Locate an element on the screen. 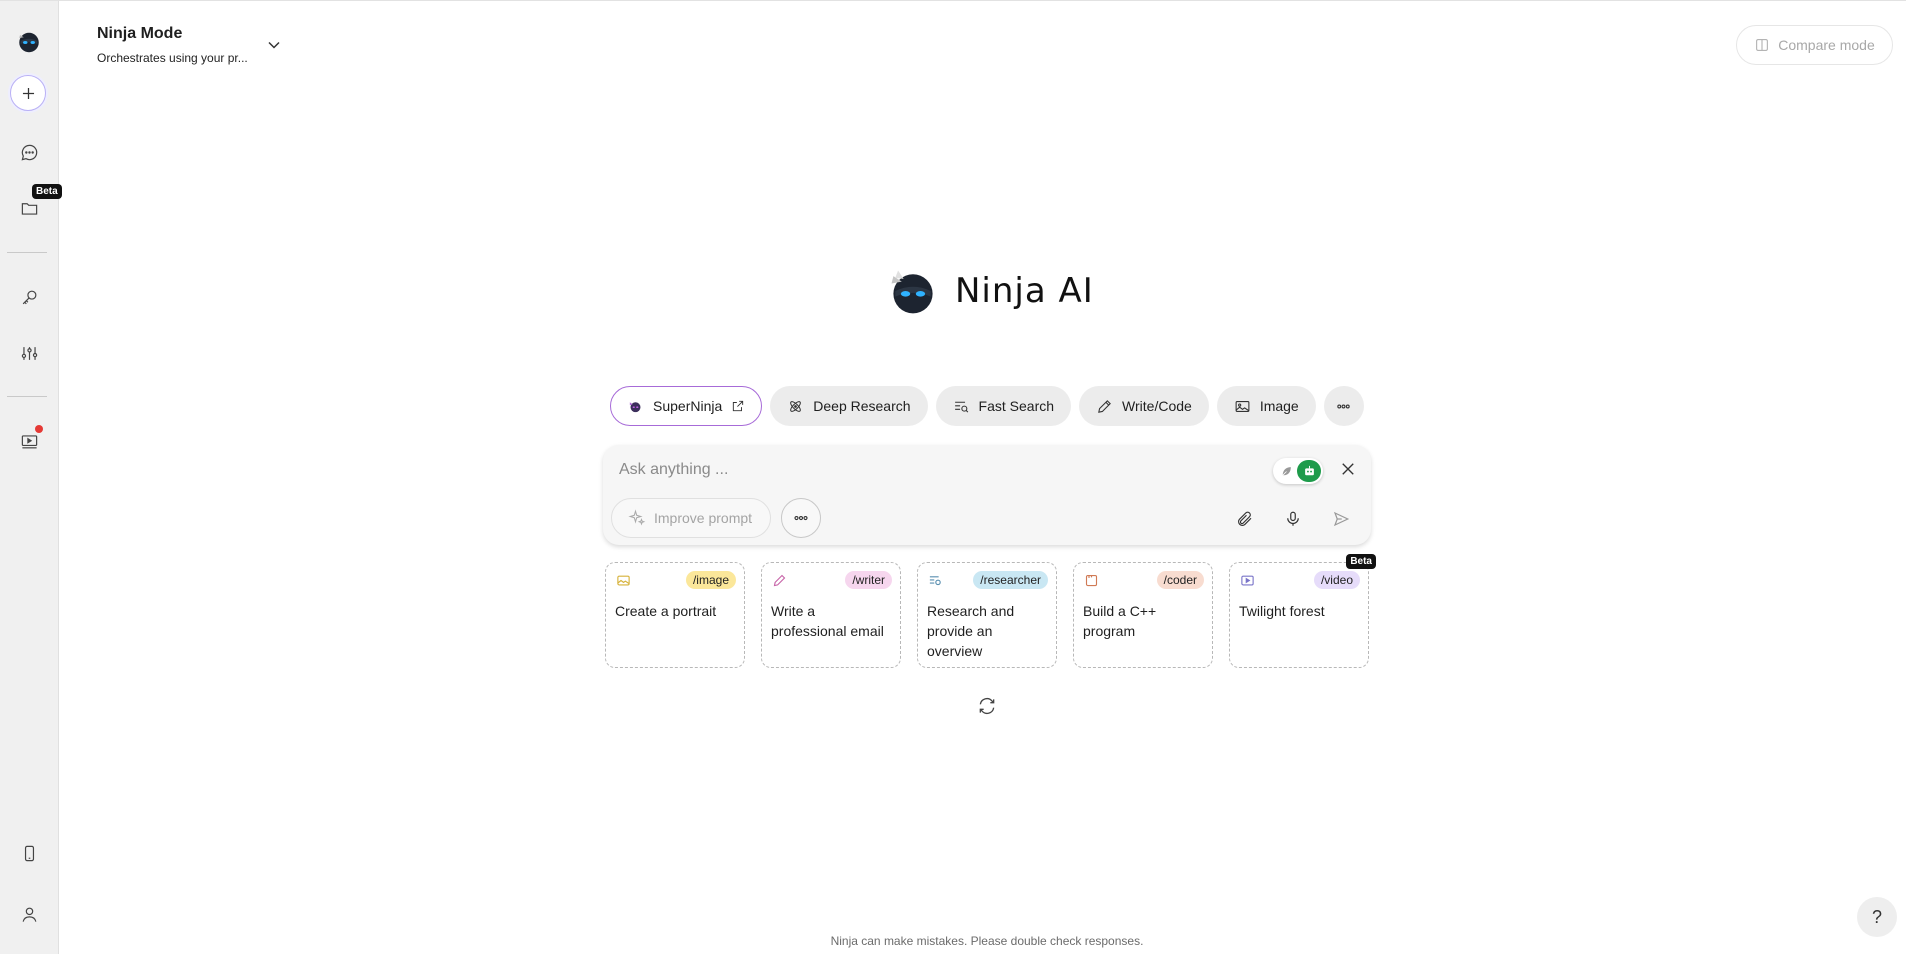 This screenshot has width=1906, height=954. send-icon is located at coordinates (1341, 519).